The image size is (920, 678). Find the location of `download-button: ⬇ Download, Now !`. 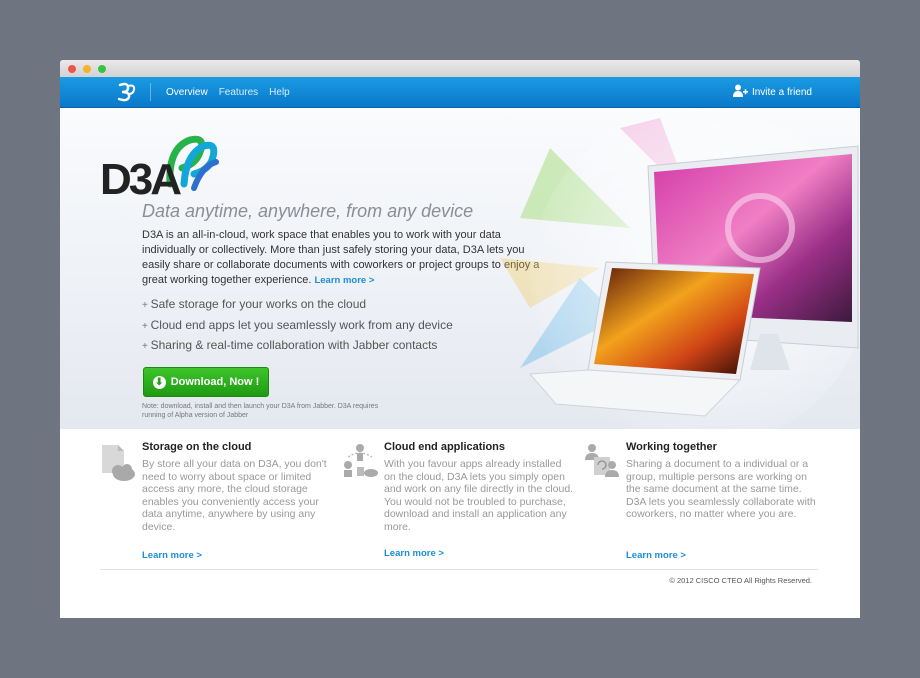

download-button: ⬇ Download, Now ! is located at coordinates (206, 382).